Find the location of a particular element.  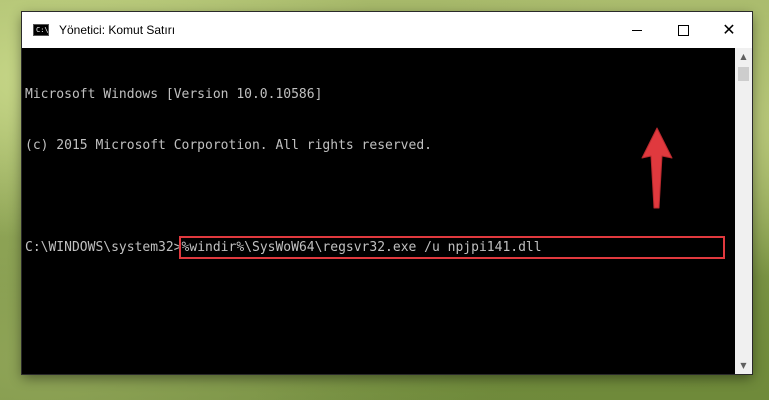

close-button: ✕ is located at coordinates (729, 30).